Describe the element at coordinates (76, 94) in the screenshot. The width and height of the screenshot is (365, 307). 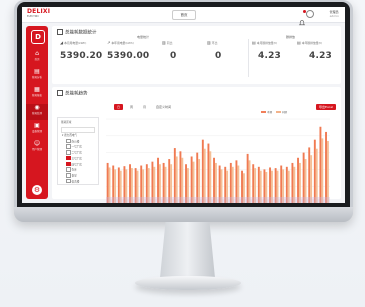
I see `trend-title-text: 总能耗趋势` at that location.